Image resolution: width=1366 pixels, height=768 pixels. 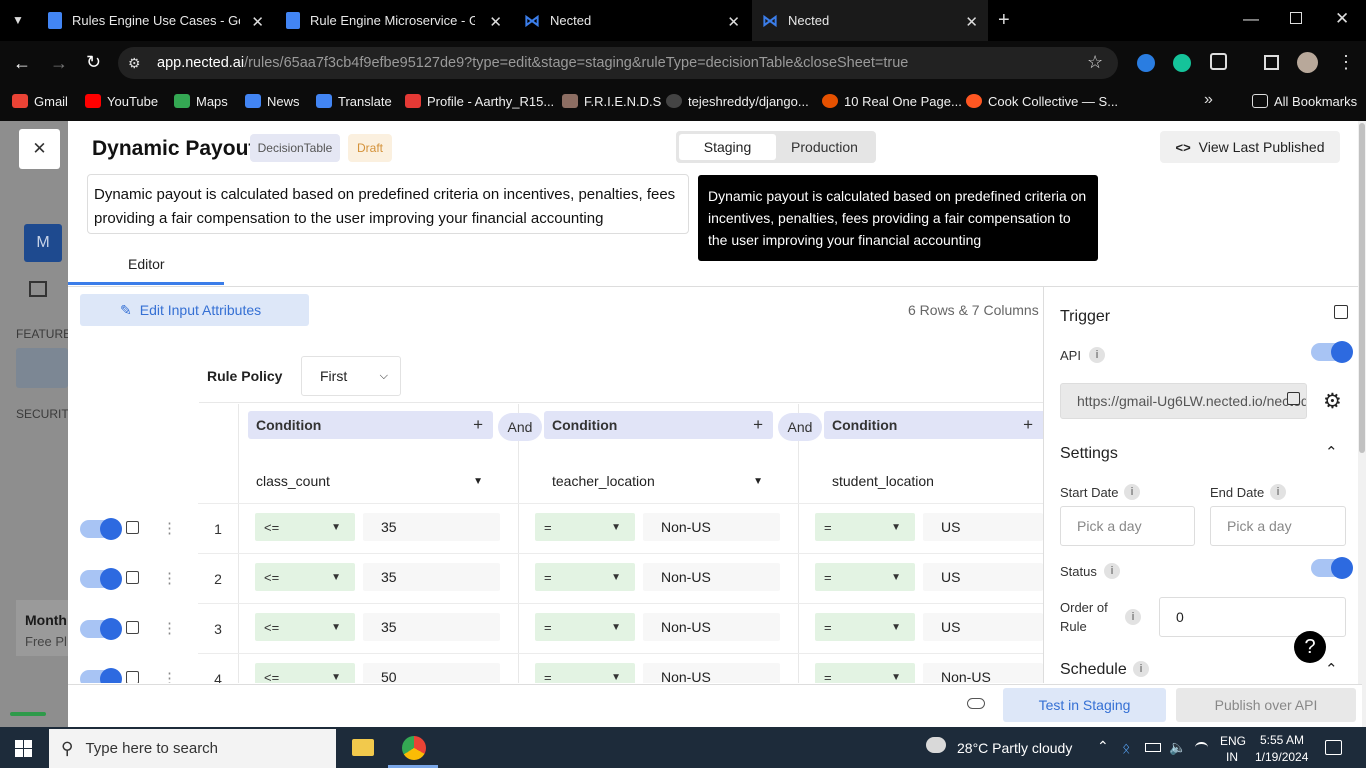 I want to click on value-input: US, so click(x=983, y=627).